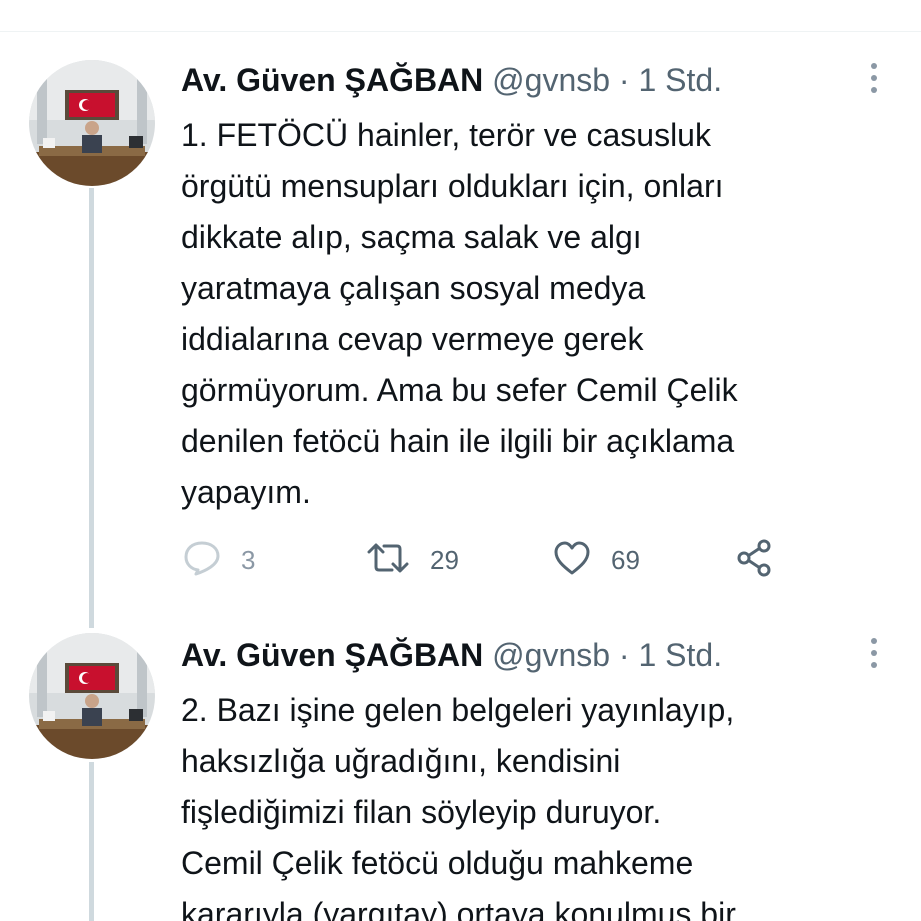 This screenshot has width=921, height=921. I want to click on retweet-count: 29, so click(444, 559).